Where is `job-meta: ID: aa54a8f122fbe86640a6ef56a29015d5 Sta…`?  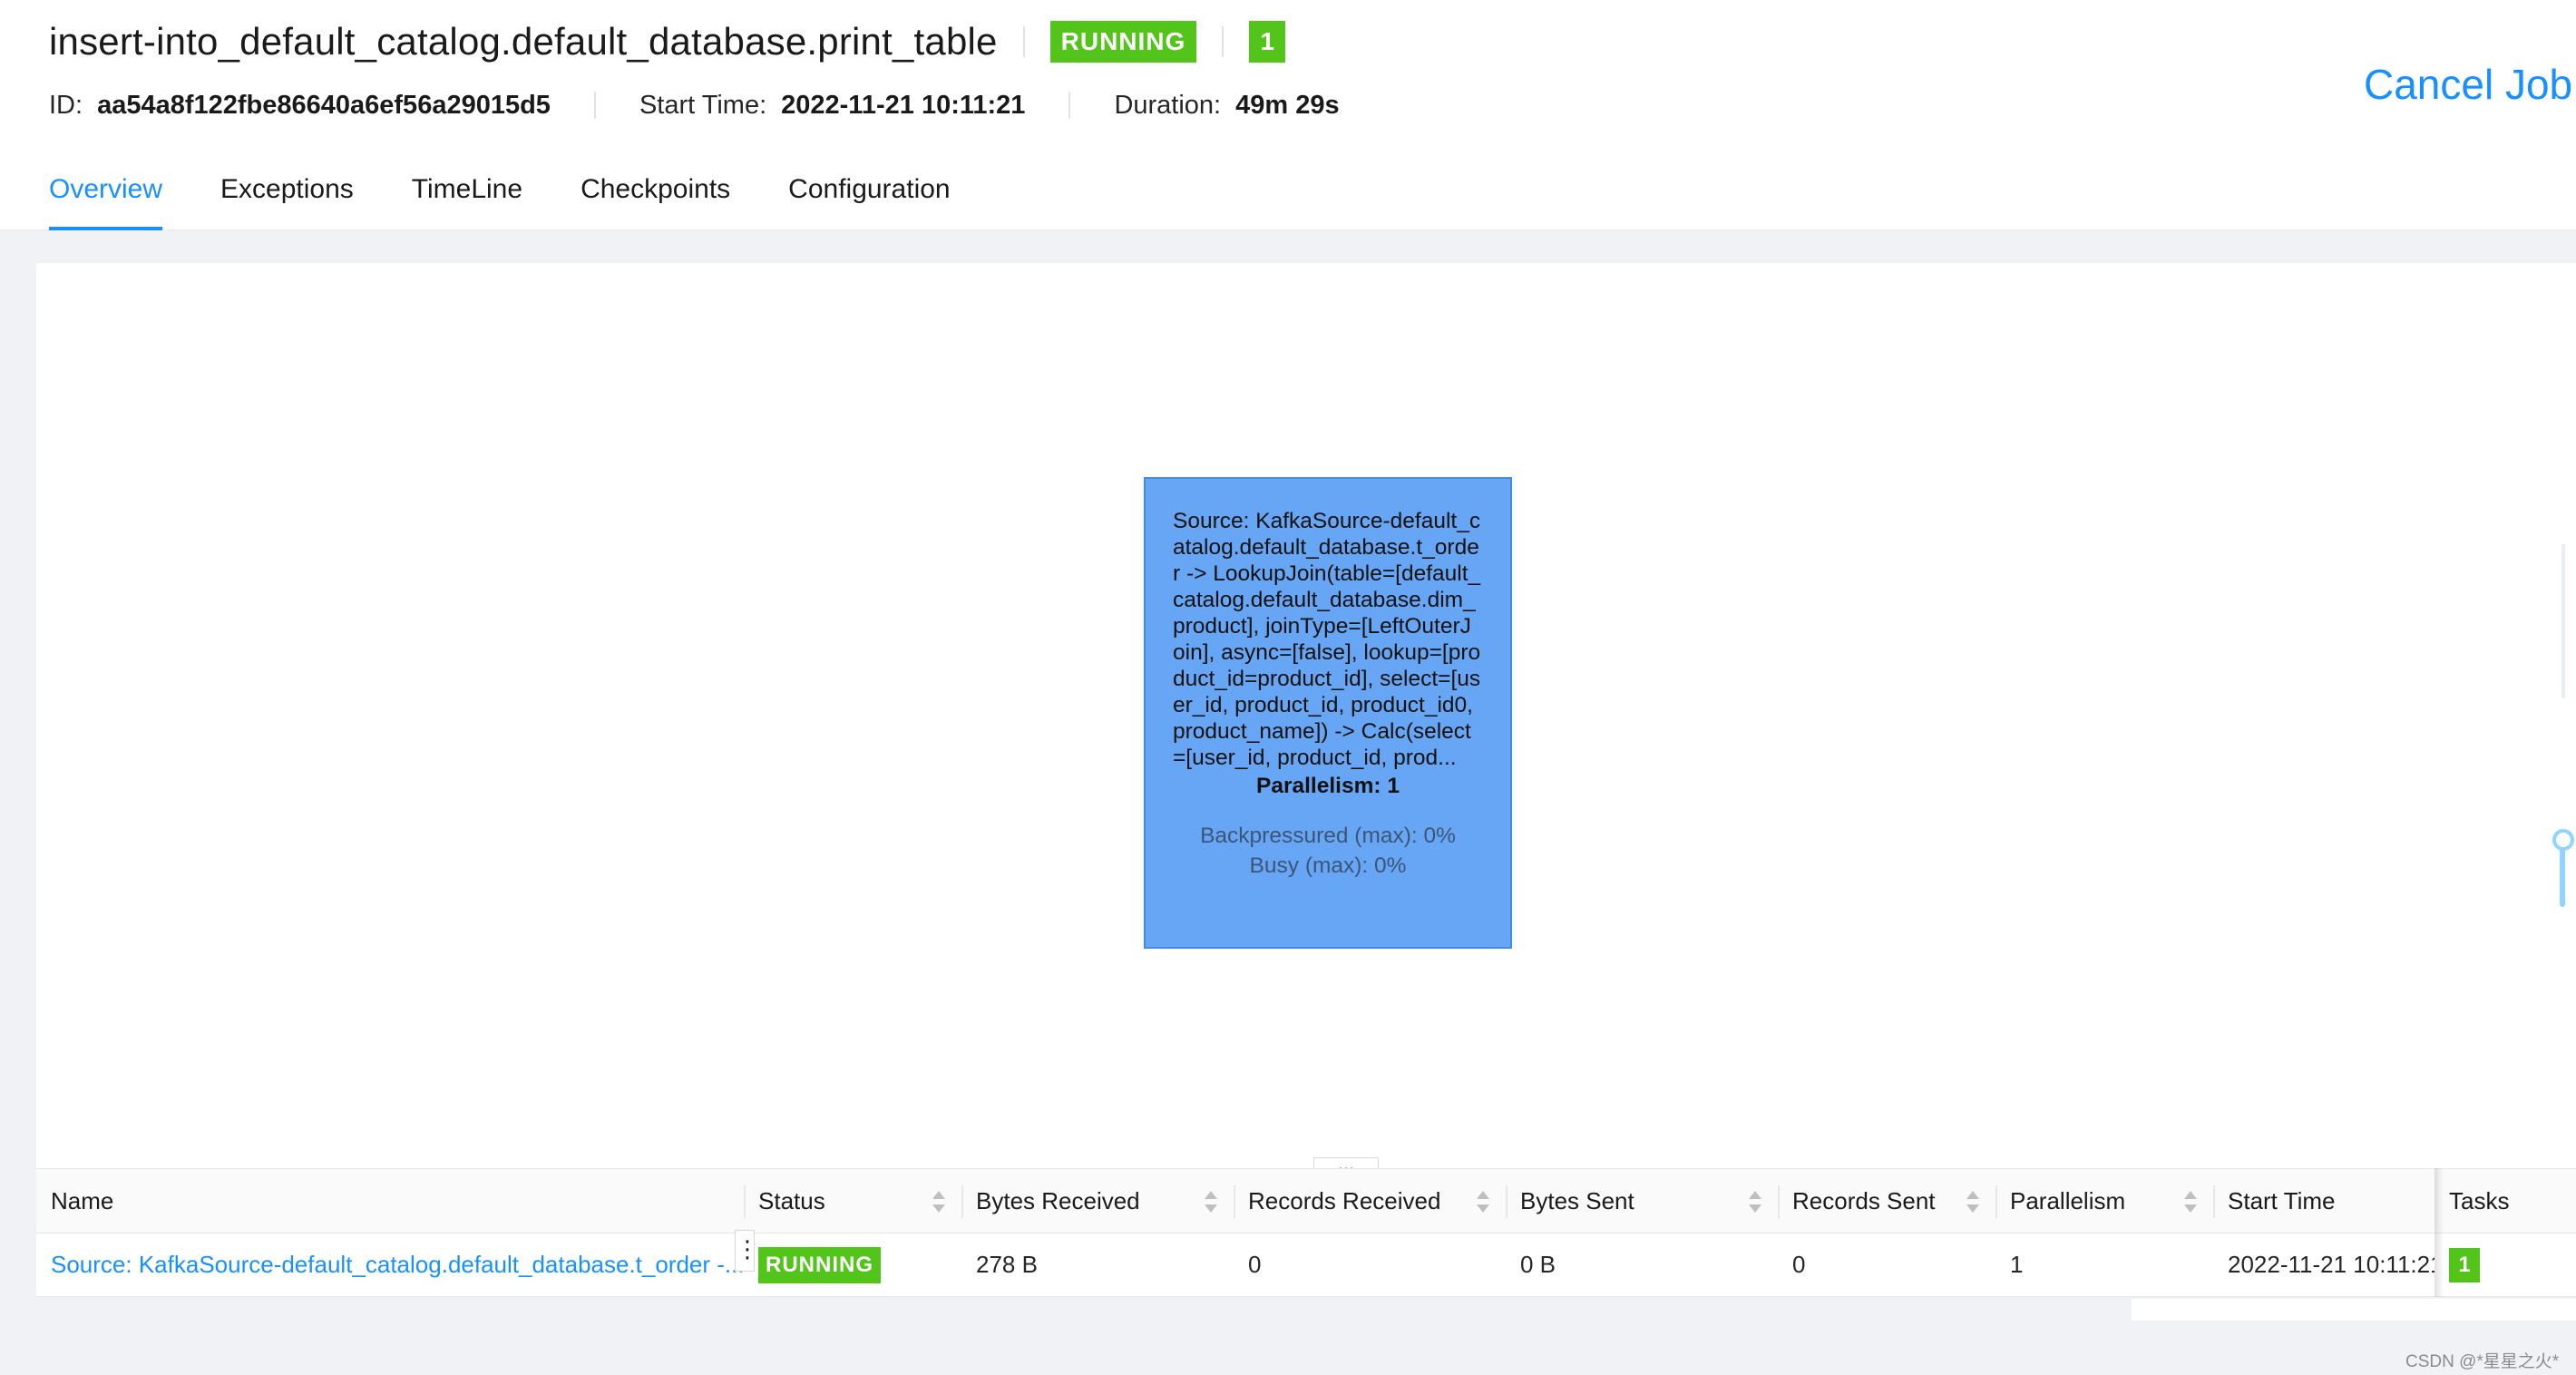 job-meta: ID: aa54a8f122fbe86640a6ef56a29015d5 Sta… is located at coordinates (694, 105).